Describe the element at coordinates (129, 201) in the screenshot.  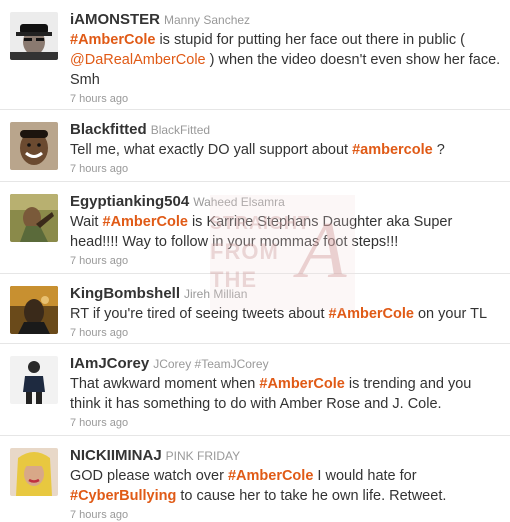
I see `tweet-handle: Egyptianking504` at that location.